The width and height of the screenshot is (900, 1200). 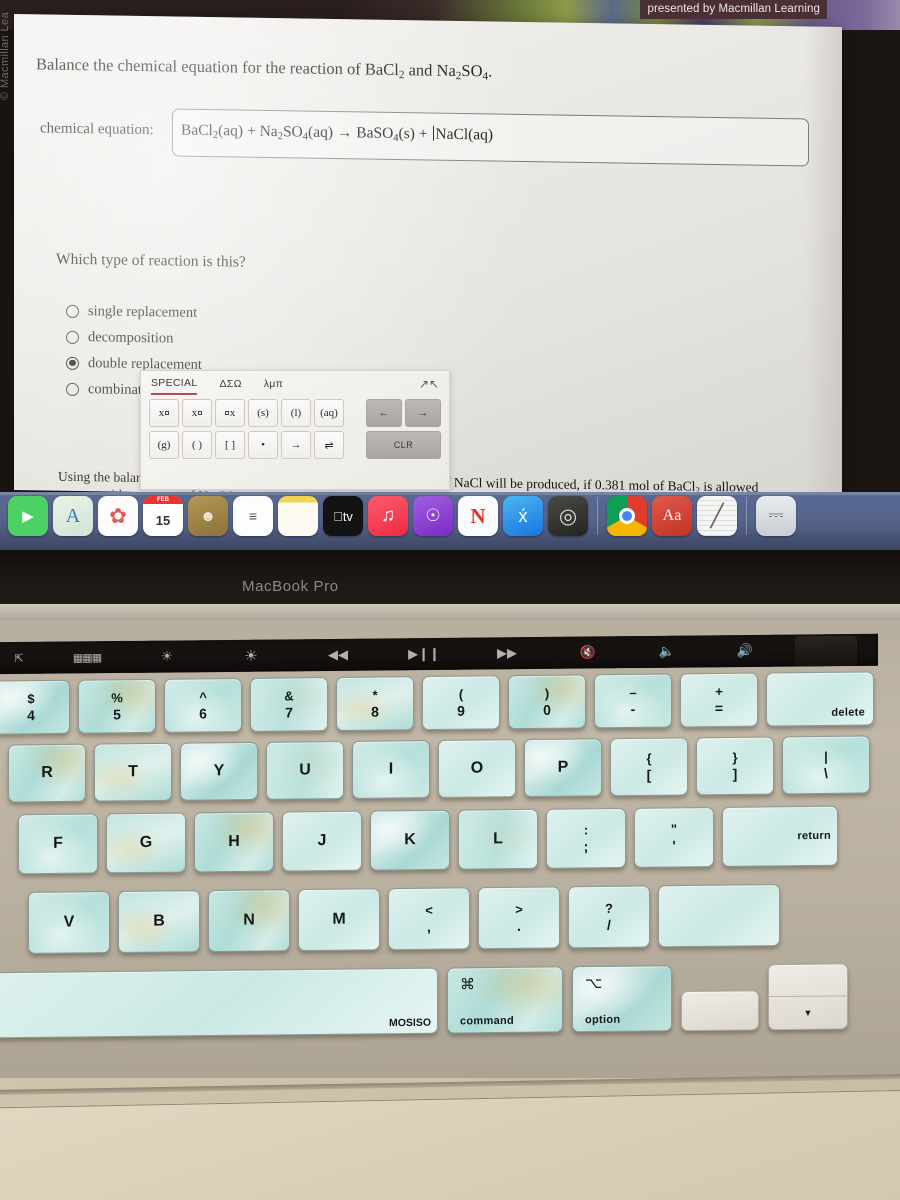 I want to click on key-8: * 8, so click(x=375, y=704).